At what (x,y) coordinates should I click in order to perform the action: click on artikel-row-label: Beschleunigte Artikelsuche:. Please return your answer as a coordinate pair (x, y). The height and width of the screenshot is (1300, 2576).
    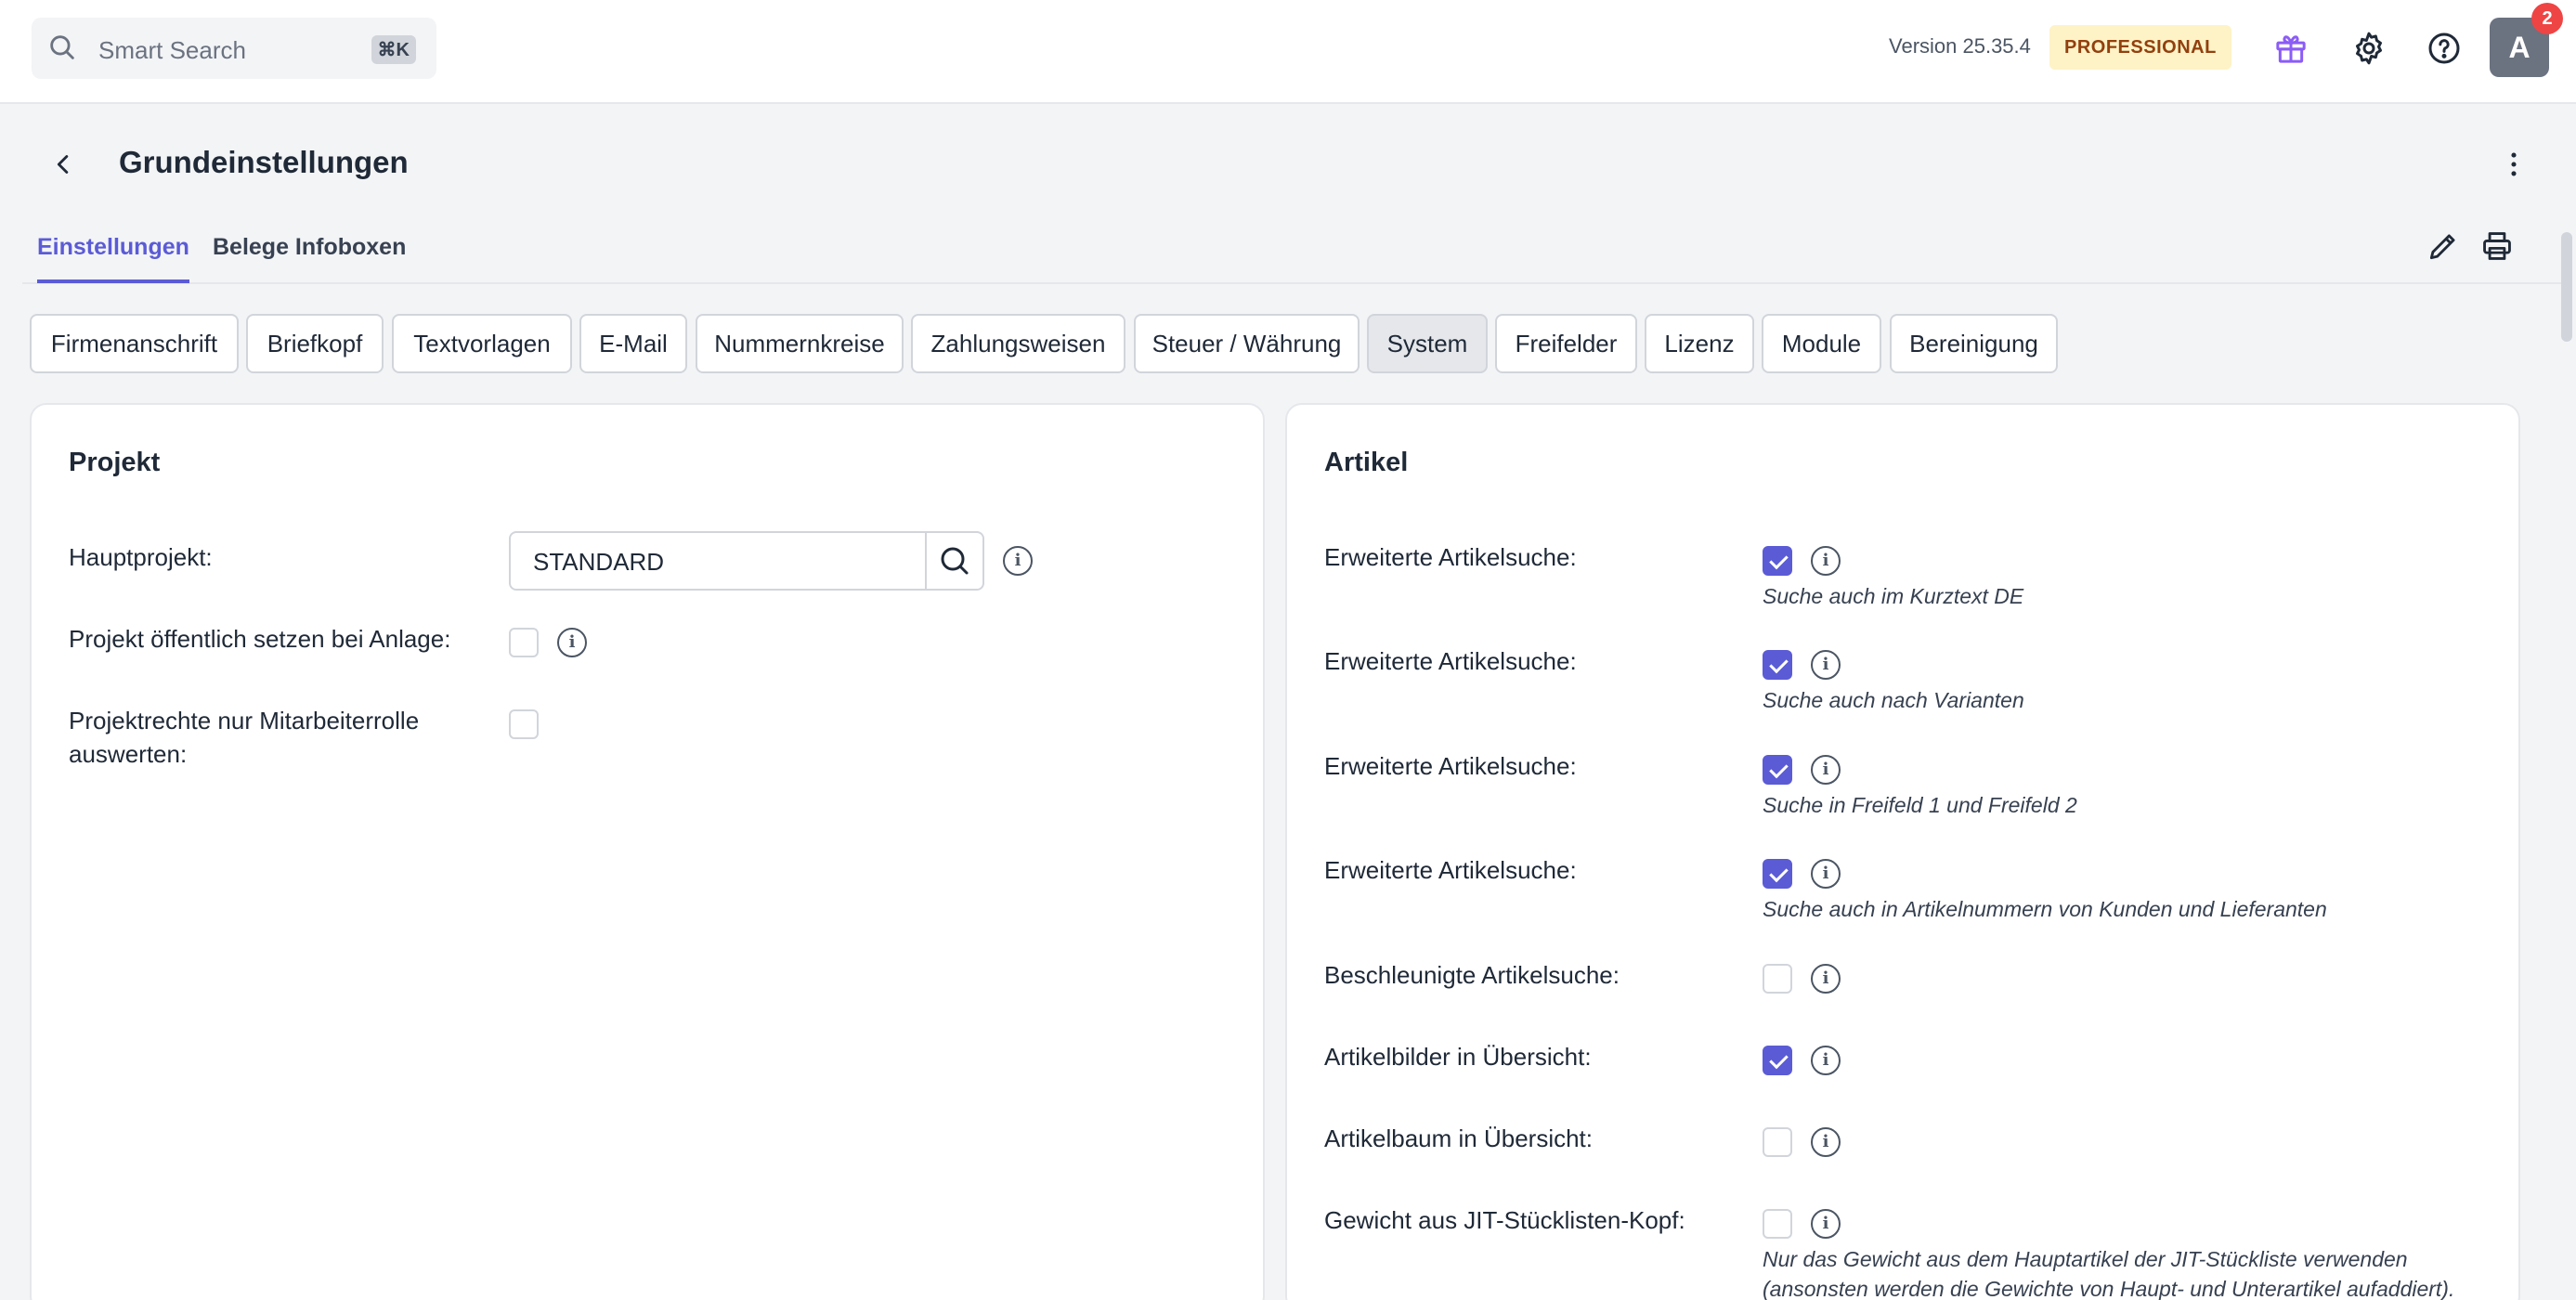
    Looking at the image, I should click on (1472, 975).